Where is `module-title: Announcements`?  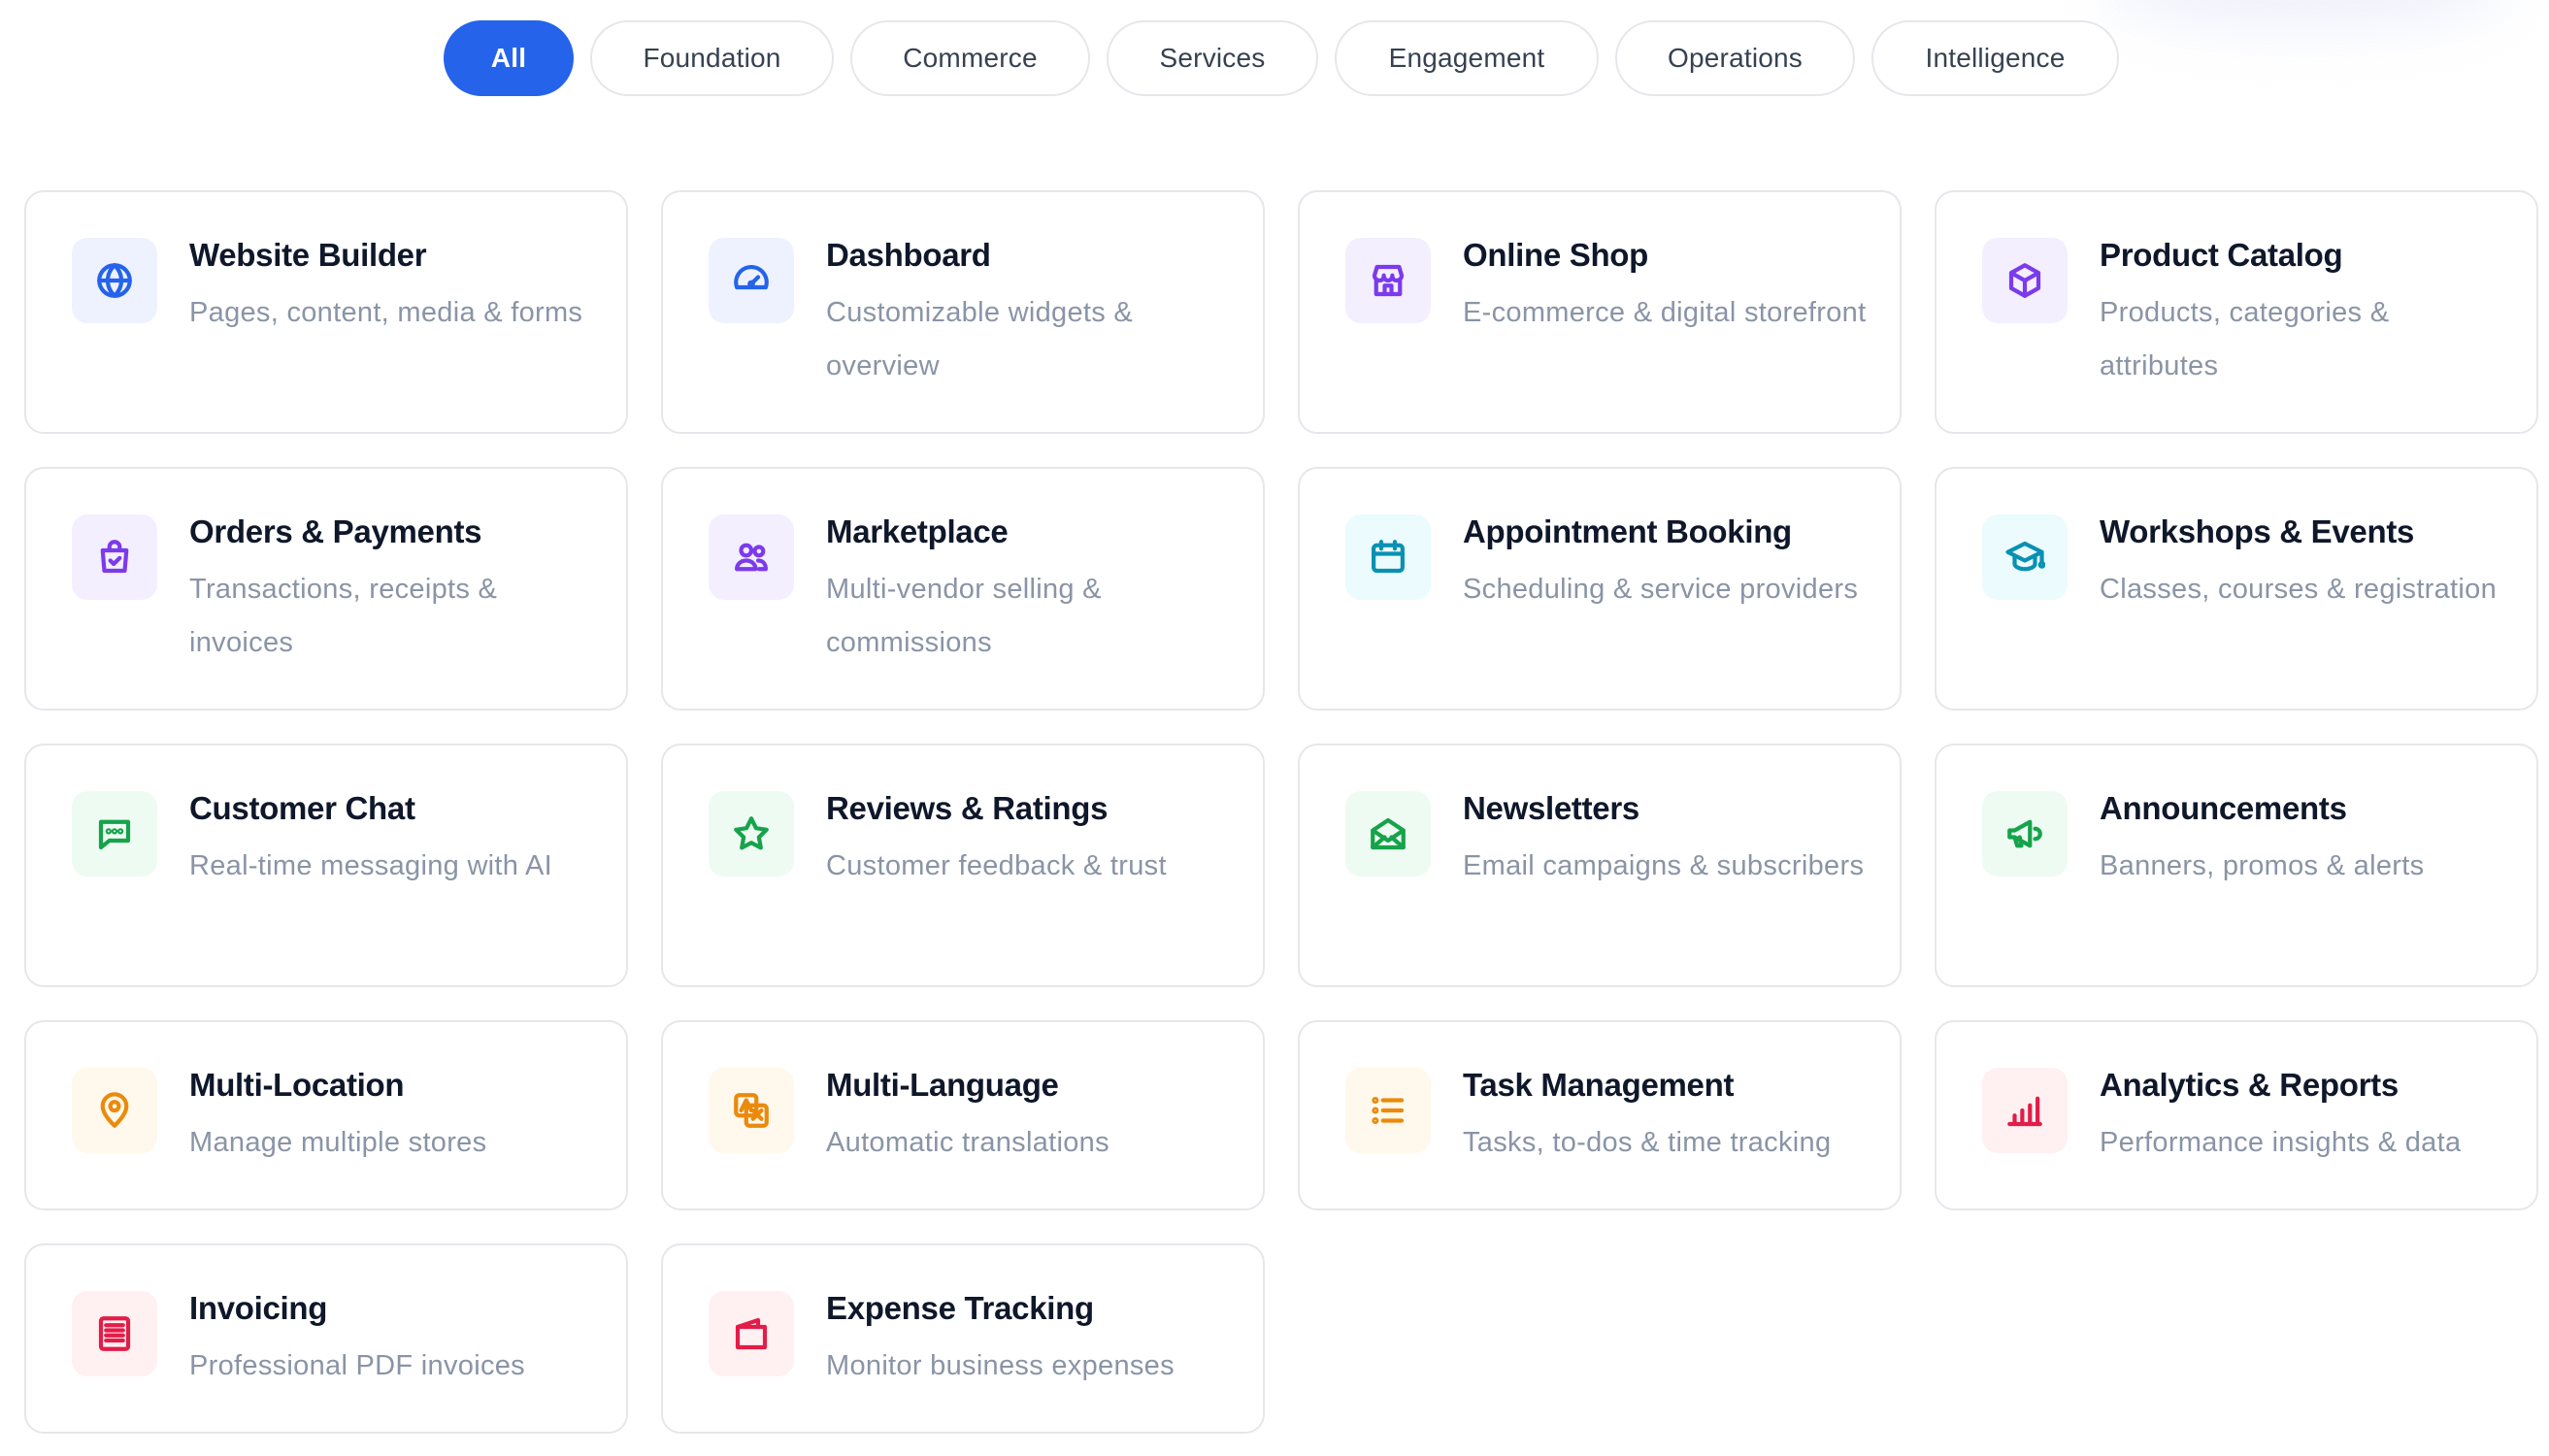
module-title: Announcements is located at coordinates (2223, 808).